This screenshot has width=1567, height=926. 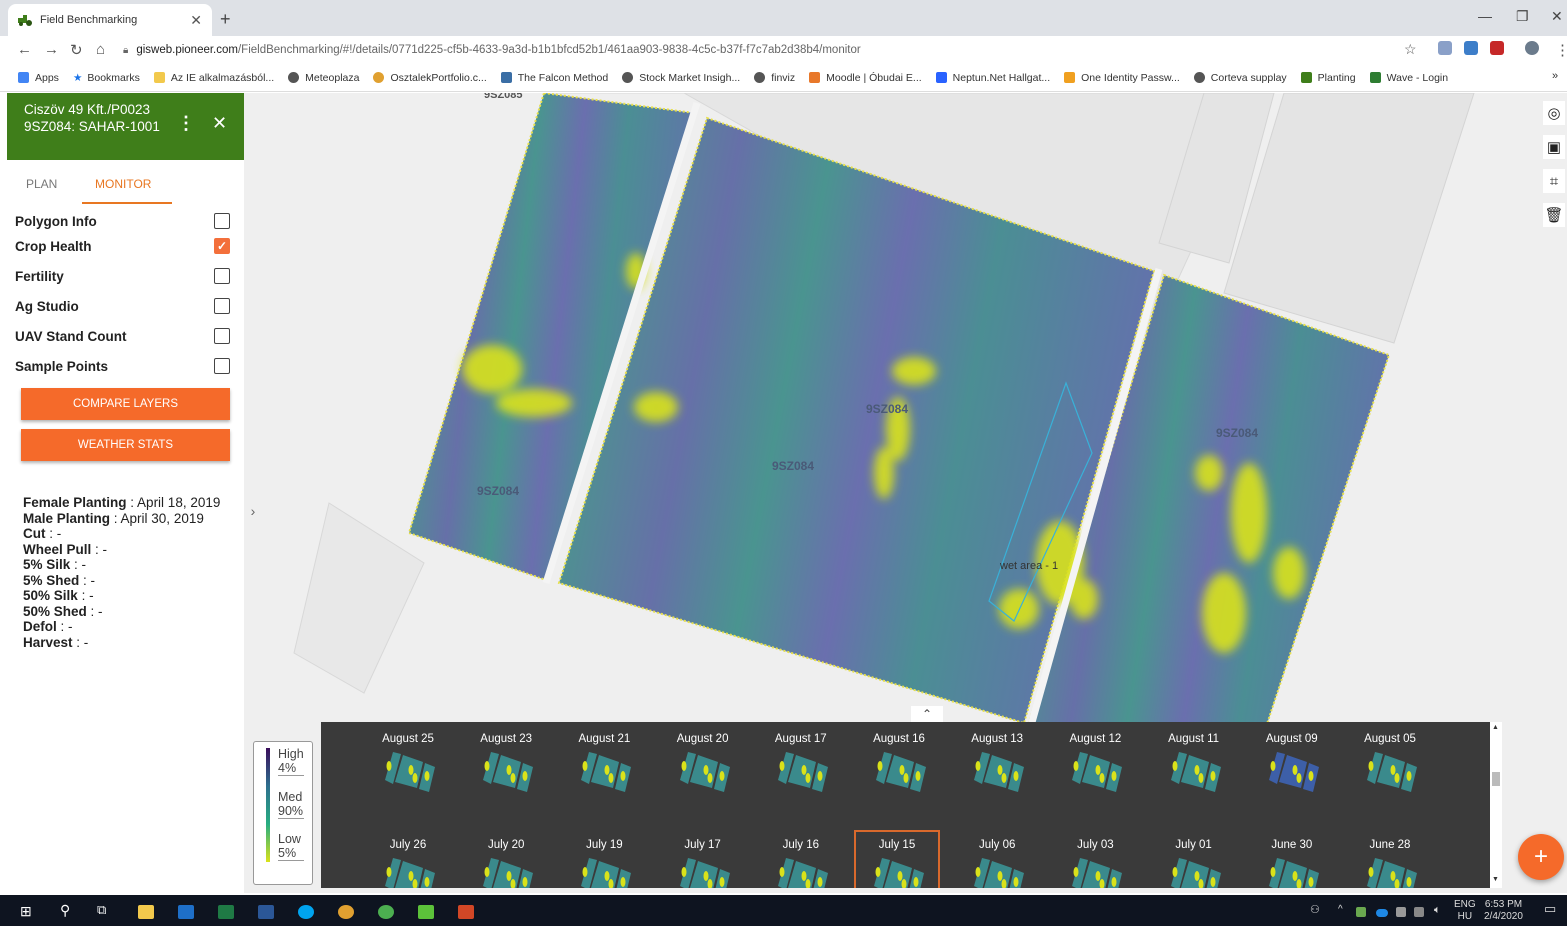 What do you see at coordinates (26, 911) in the screenshot?
I see `windows-start-icon: ⊞` at bounding box center [26, 911].